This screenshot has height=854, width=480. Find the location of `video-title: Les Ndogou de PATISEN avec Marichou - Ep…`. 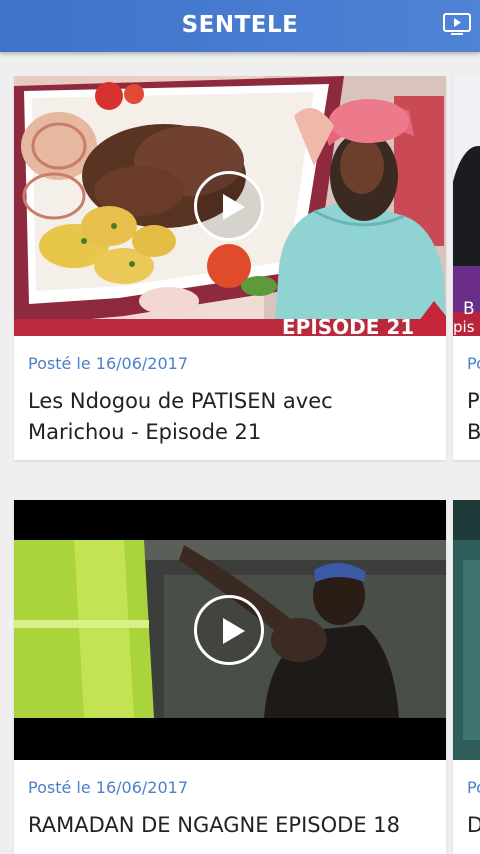

video-title: Les Ndogou de PATISEN avec Marichou - Ep… is located at coordinates (230, 417).